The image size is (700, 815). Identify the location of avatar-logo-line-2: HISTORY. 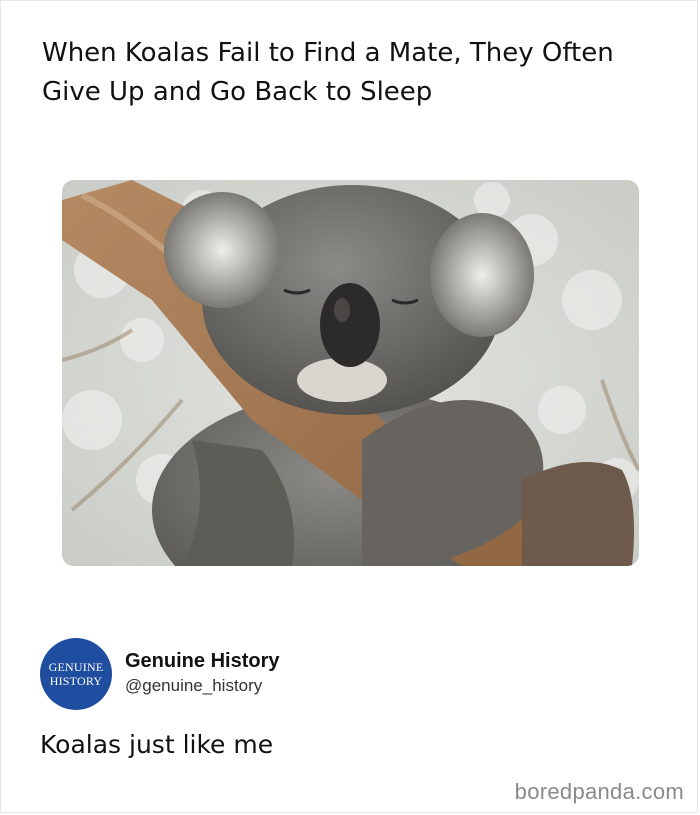
(76, 681).